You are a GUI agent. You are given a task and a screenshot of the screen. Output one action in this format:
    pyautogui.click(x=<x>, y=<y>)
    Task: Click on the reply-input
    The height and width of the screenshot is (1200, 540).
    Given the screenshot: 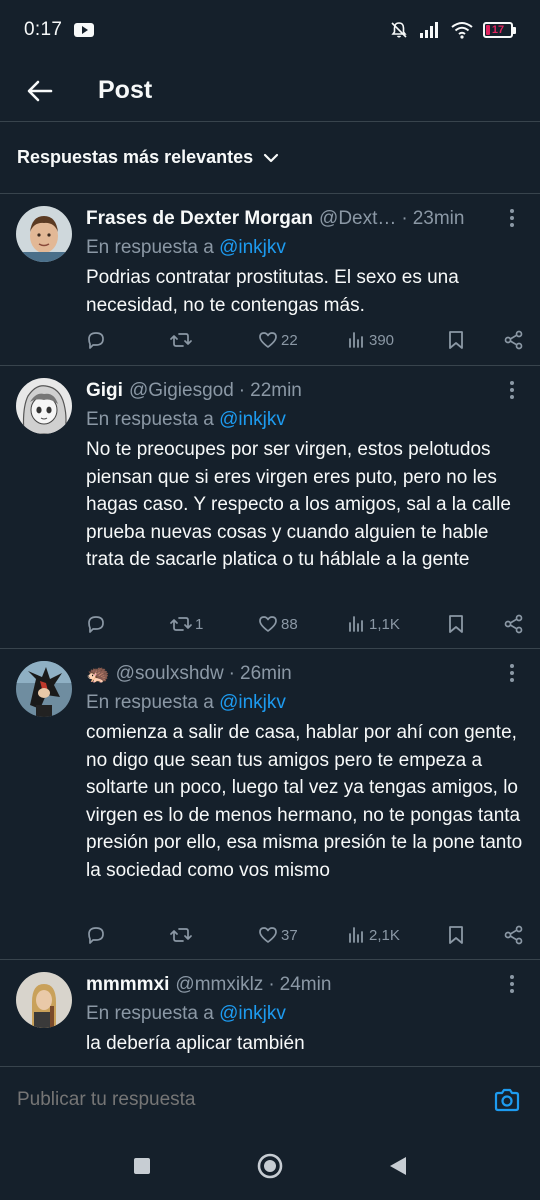 What is the action you would take?
    pyautogui.click(x=254, y=1099)
    